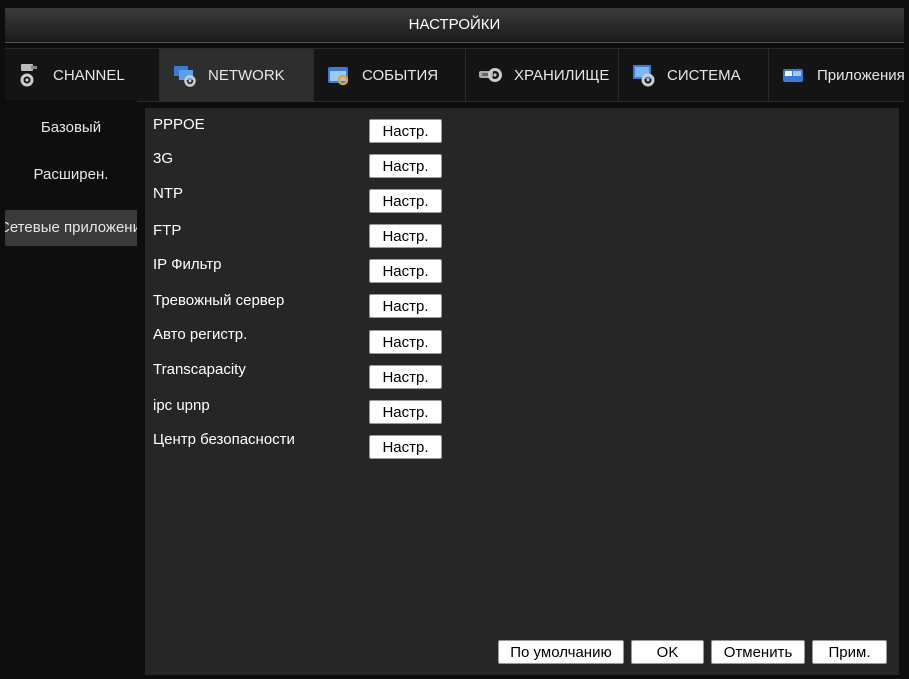  I want to click on ftp-settings-button: Настр., so click(405, 236).